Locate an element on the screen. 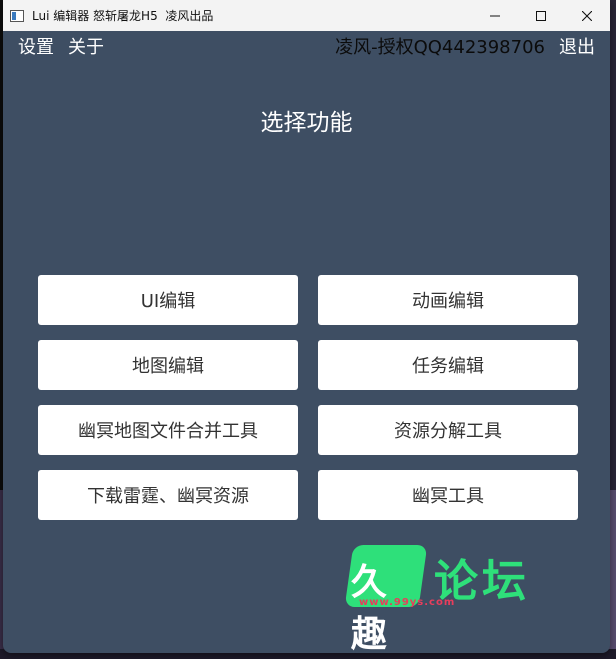  menu-settings: 设置 is located at coordinates (36, 48).